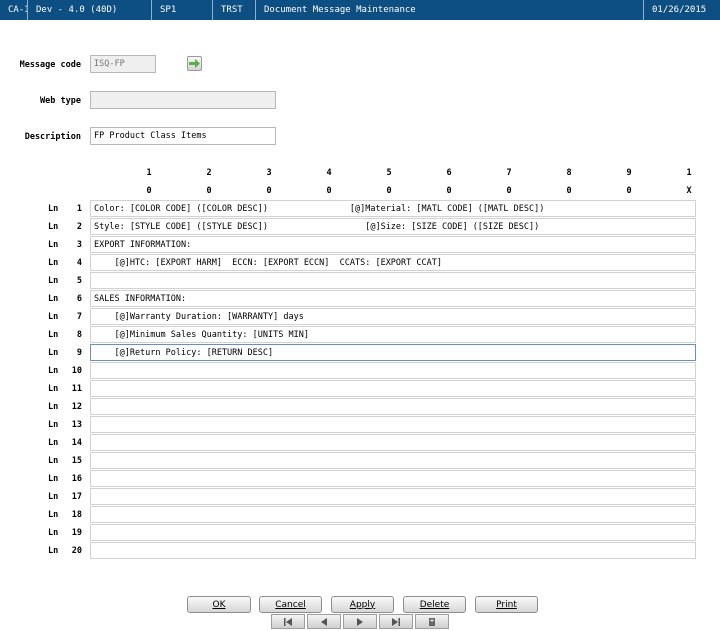 This screenshot has width=720, height=631. Describe the element at coordinates (79, 245) in the screenshot. I see `line-number: 3` at that location.